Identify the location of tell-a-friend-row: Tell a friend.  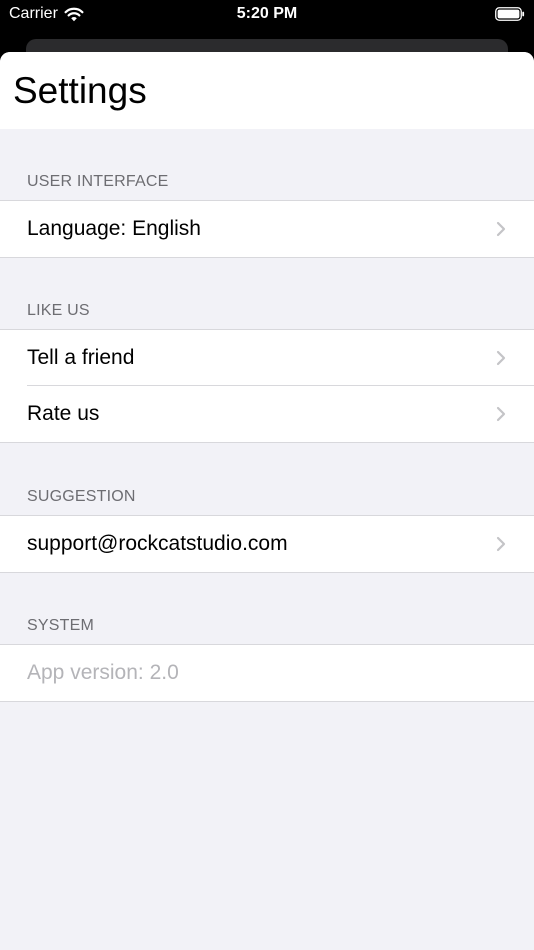
(267, 358).